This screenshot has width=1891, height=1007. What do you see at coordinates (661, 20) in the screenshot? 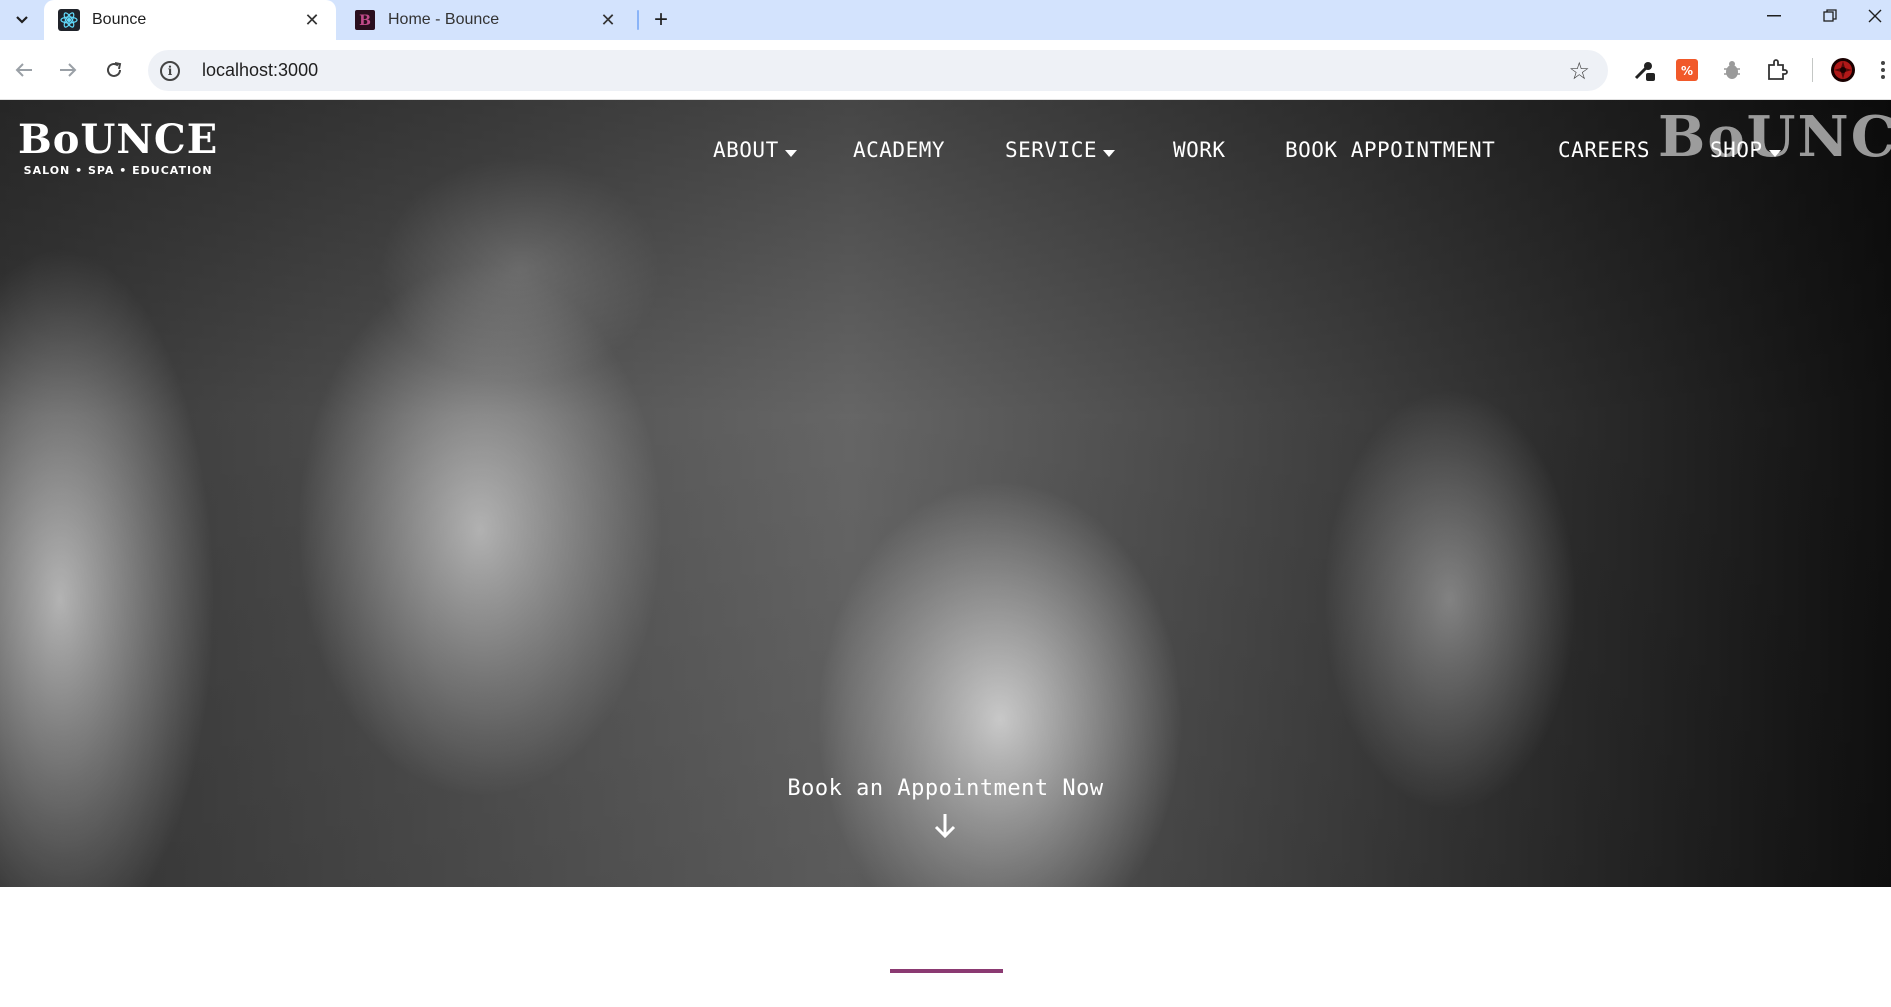
I see `new-tab-icon: +` at bounding box center [661, 20].